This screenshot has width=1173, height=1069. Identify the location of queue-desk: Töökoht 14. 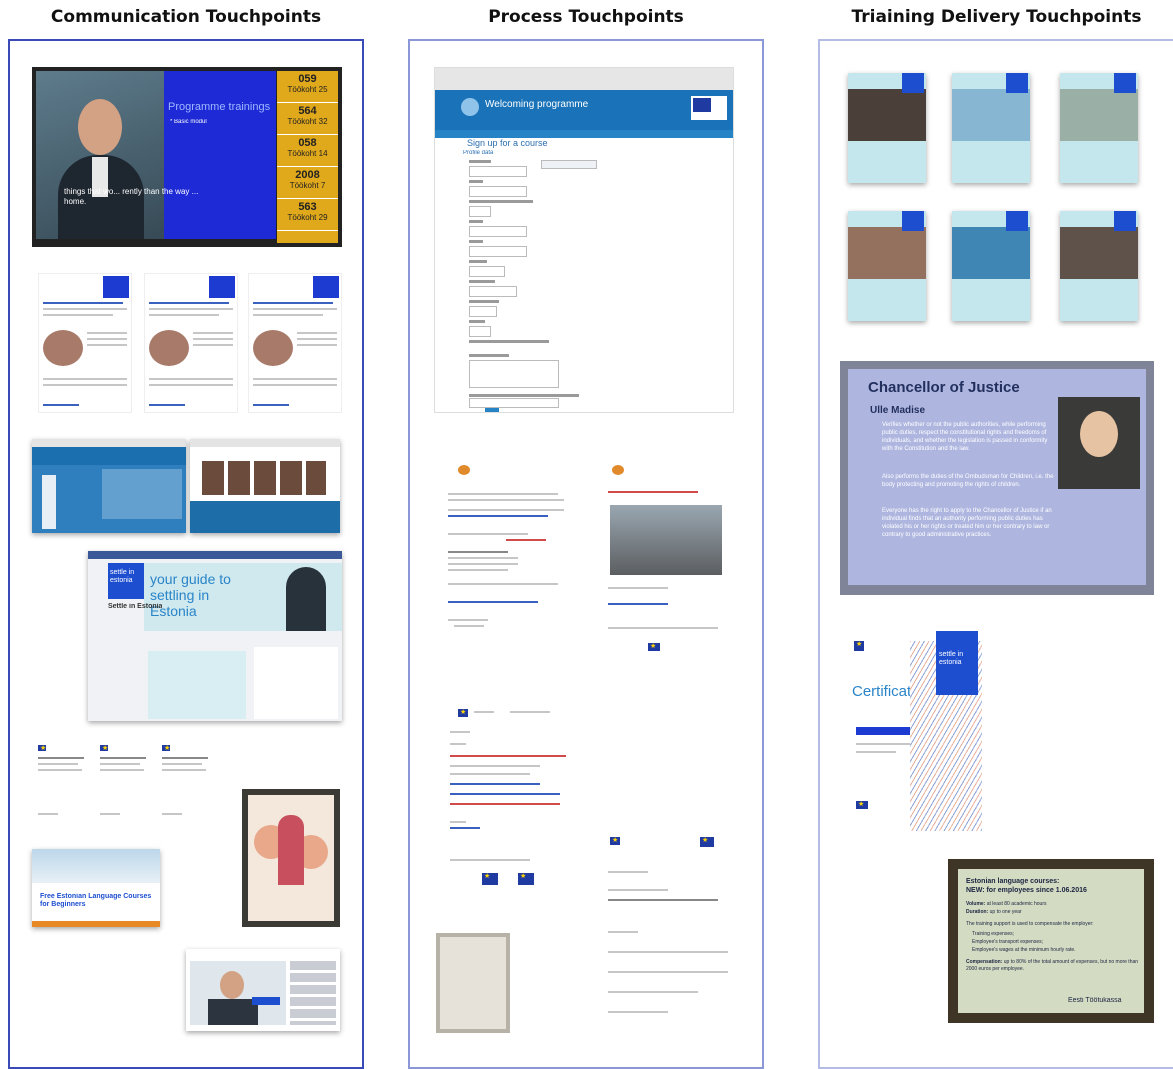
(307, 153).